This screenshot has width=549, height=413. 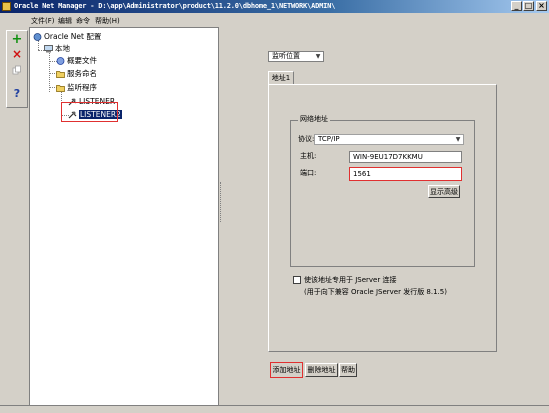 I want to click on tree-label-profile: 概要文件, so click(x=82, y=60).